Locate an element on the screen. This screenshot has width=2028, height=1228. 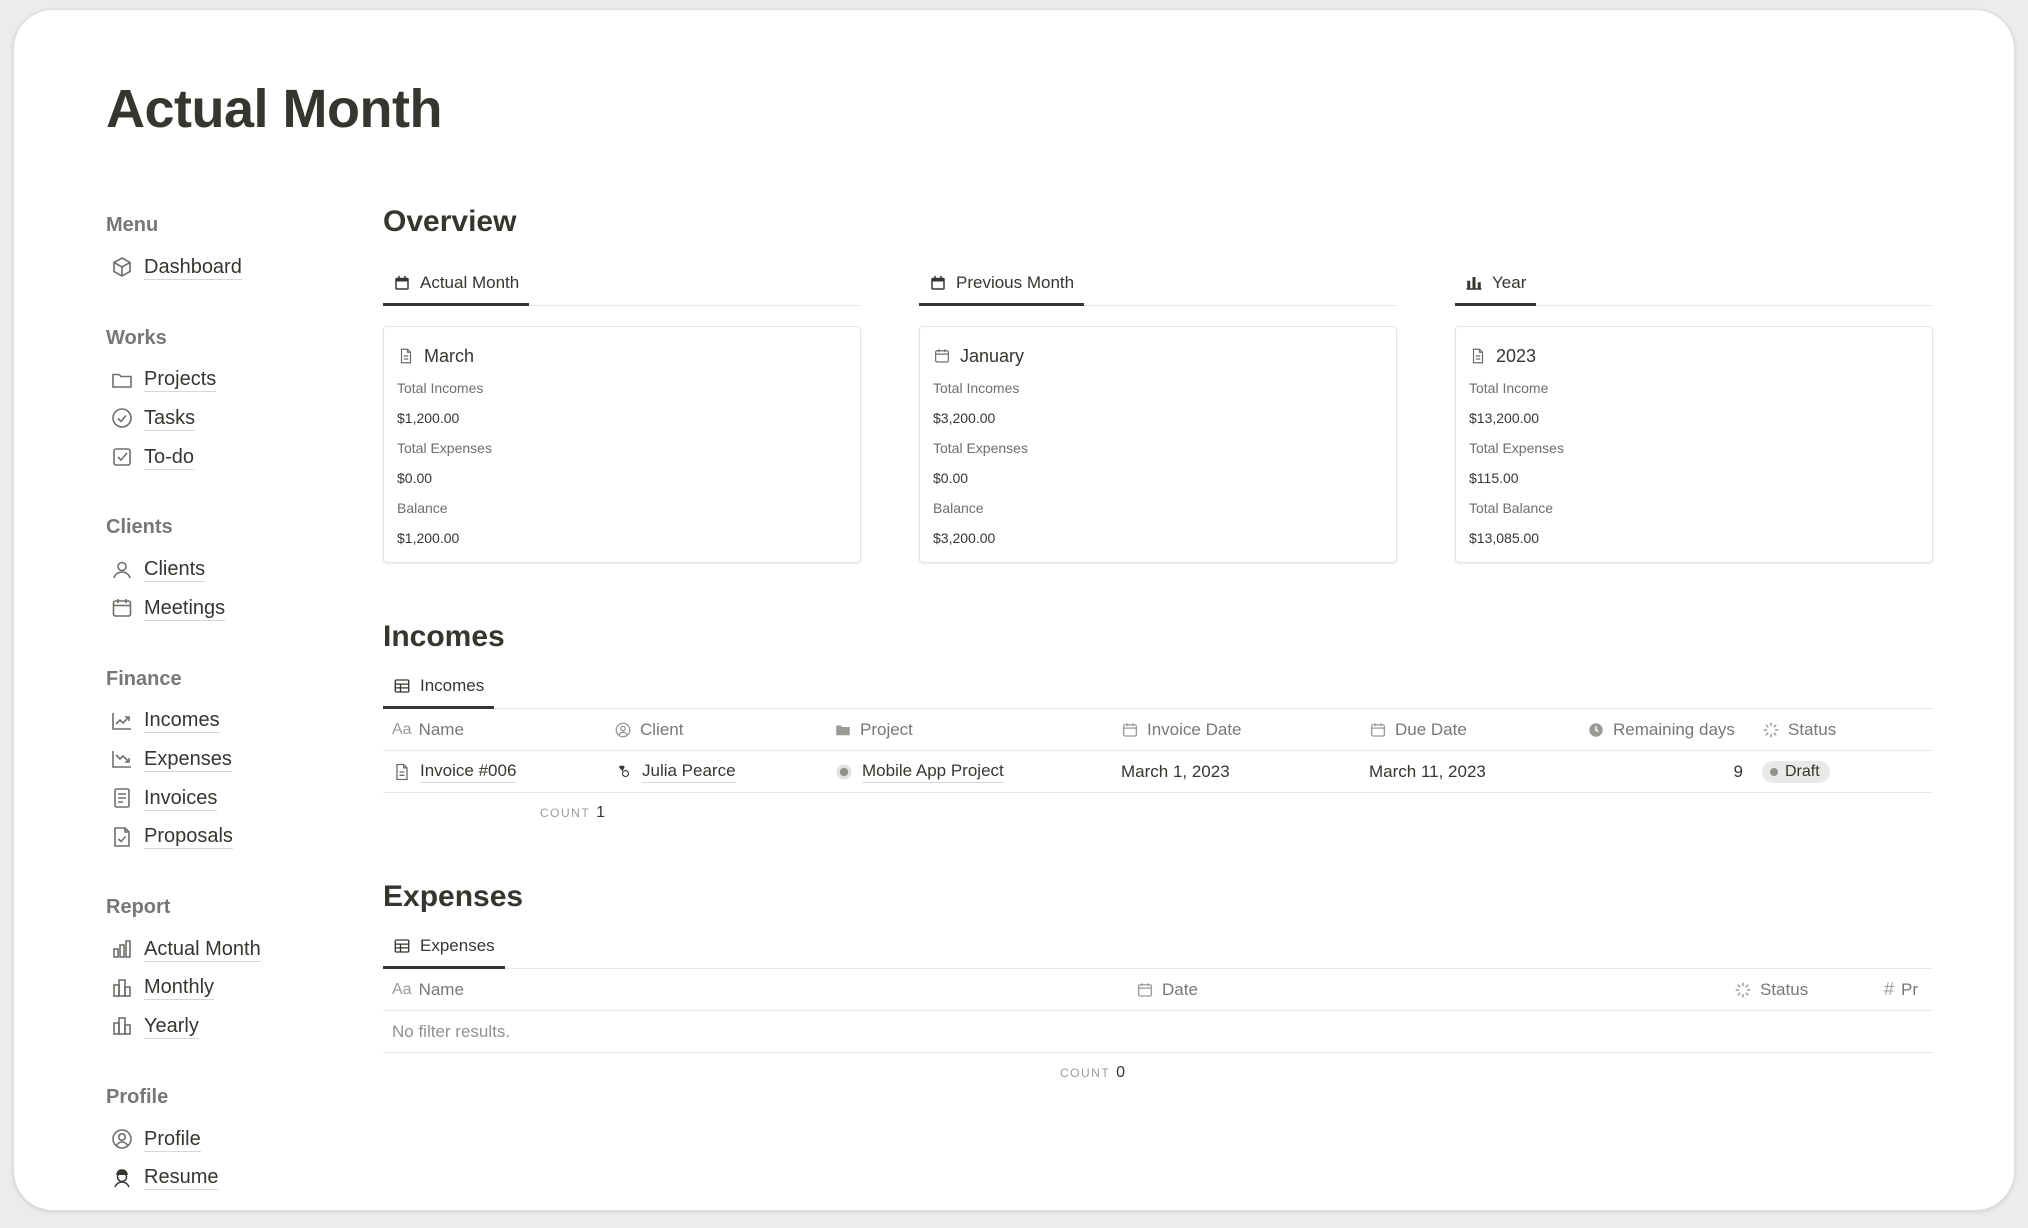
sidebar-item-label: Proposals is located at coordinates (188, 837).